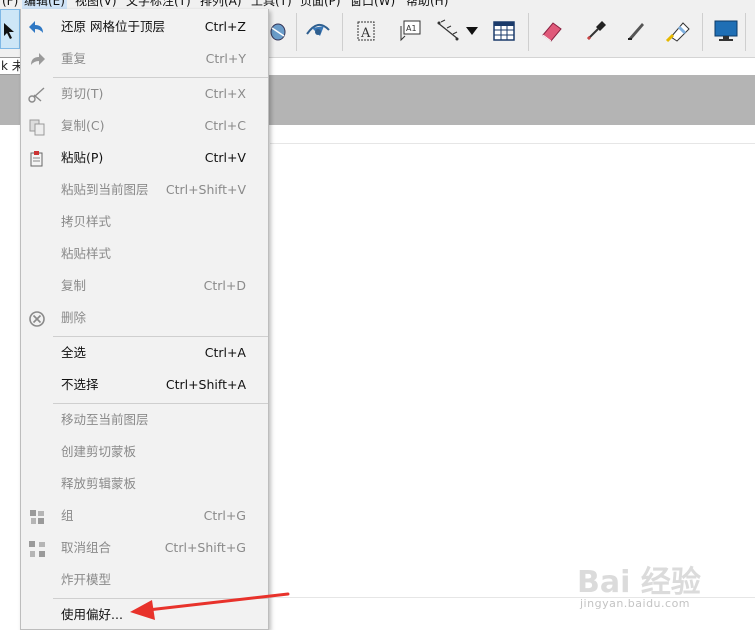 This screenshot has width=755, height=630. What do you see at coordinates (271, 4) in the screenshot?
I see `menu-tools: 工具(T)` at bounding box center [271, 4].